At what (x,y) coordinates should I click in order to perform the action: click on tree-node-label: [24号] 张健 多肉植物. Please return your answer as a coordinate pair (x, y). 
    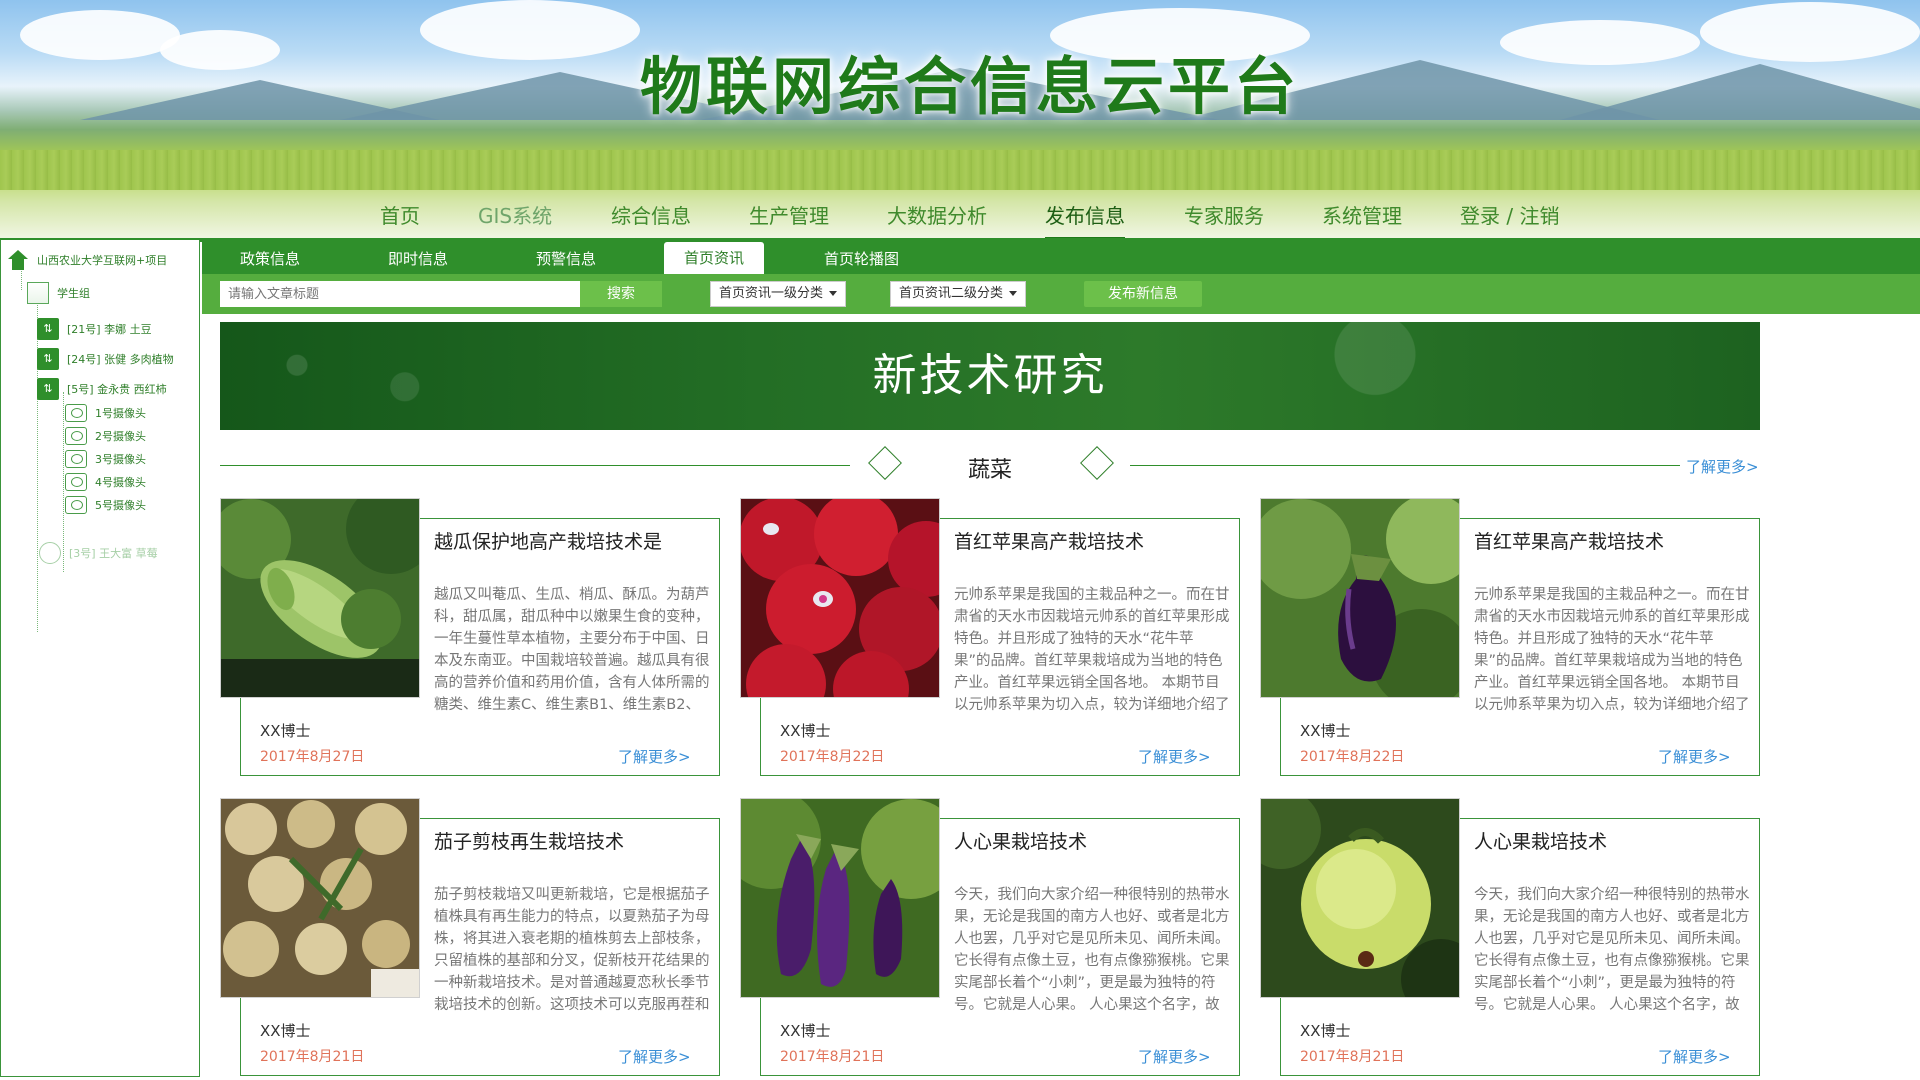
    Looking at the image, I should click on (120, 359).